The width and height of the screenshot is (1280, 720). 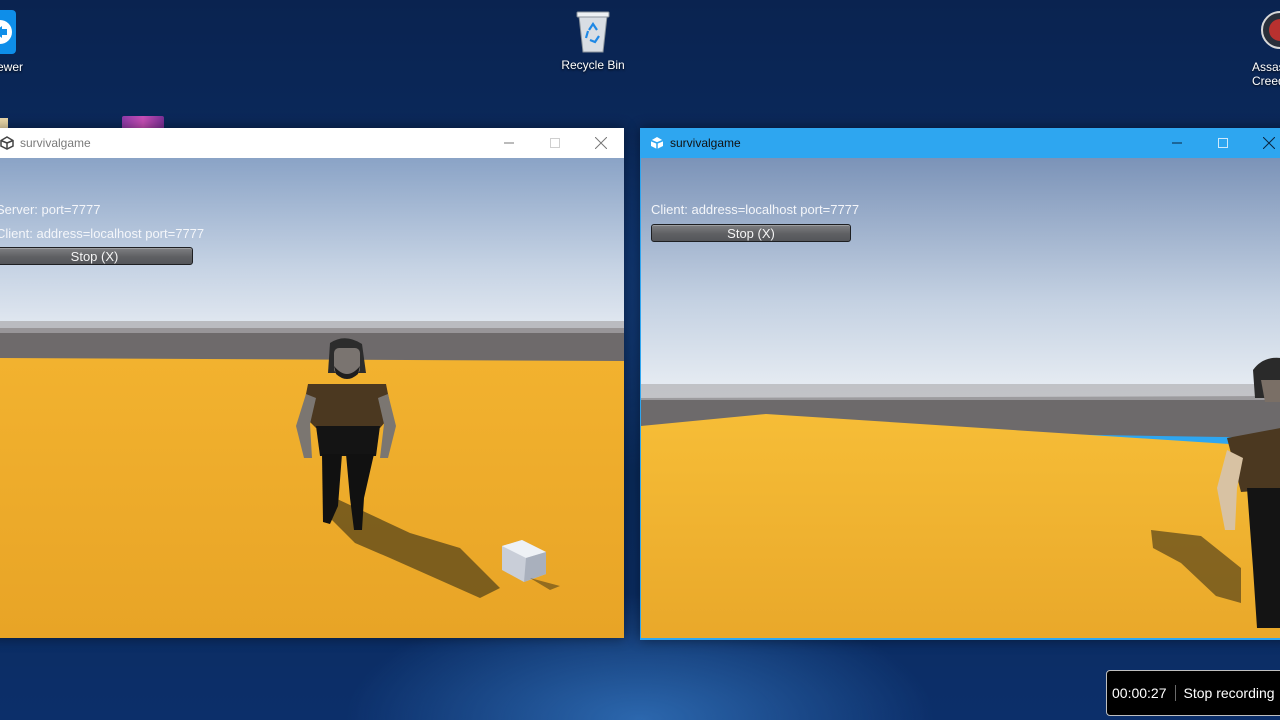 I want to click on desktop-icon-label-line2: Creed U, so click(x=1266, y=81).